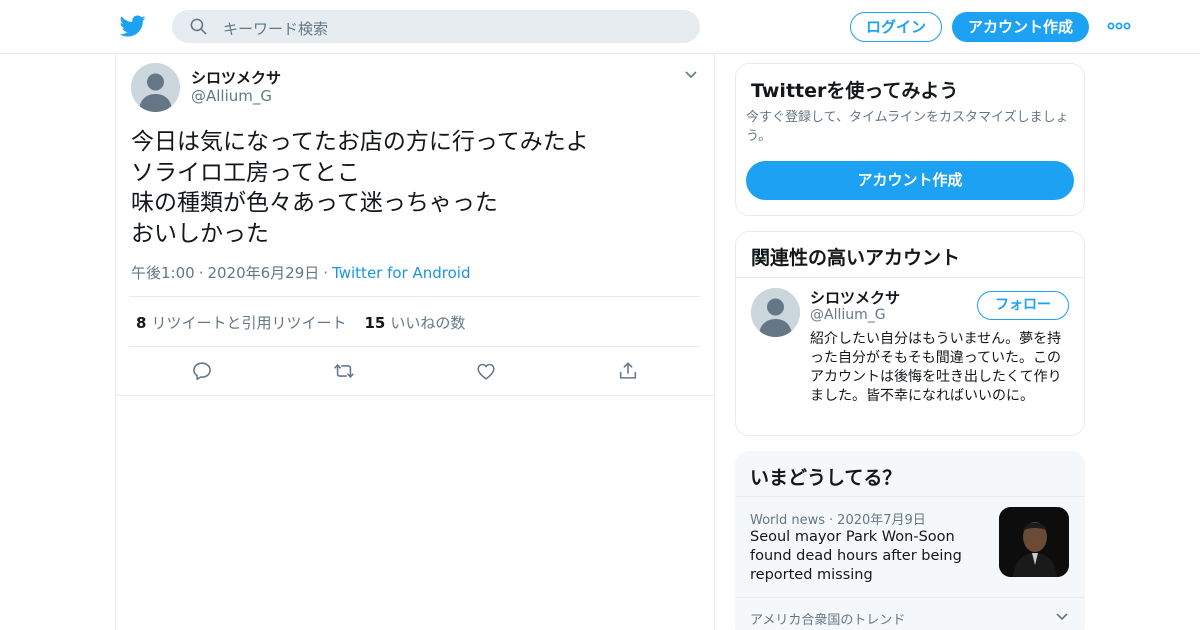 The width and height of the screenshot is (1200, 630). I want to click on tweet-text-line: 今日は気になってたお店の方に行ってみたよ, so click(360, 142).